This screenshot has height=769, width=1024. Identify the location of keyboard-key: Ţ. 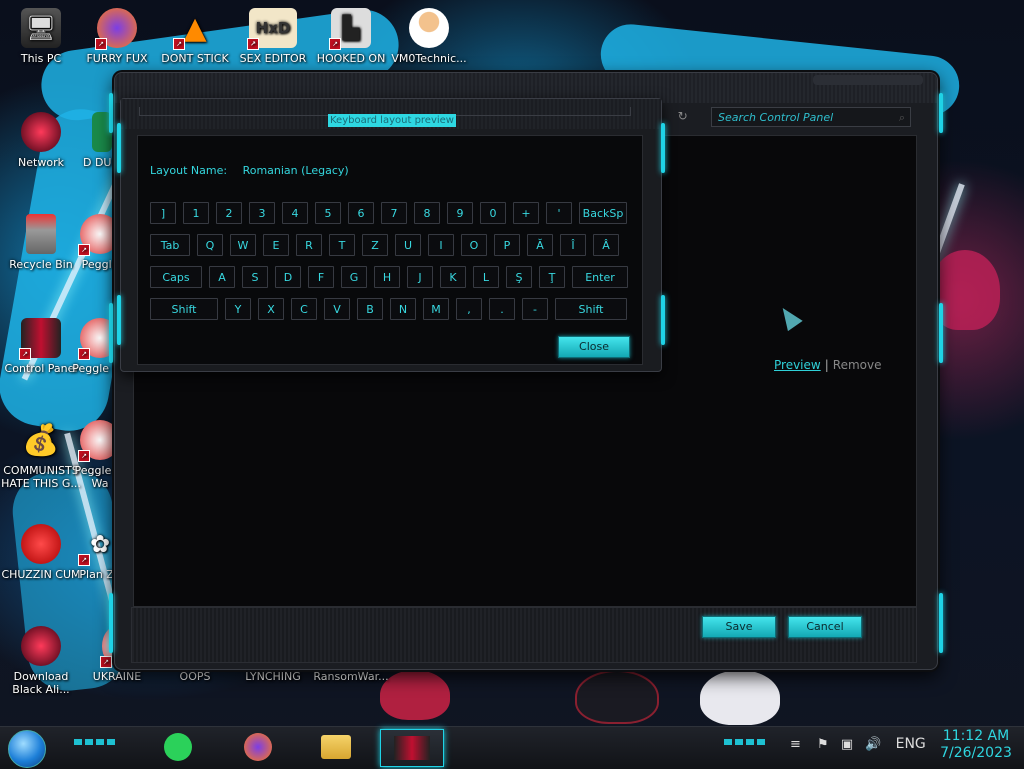
(552, 277).